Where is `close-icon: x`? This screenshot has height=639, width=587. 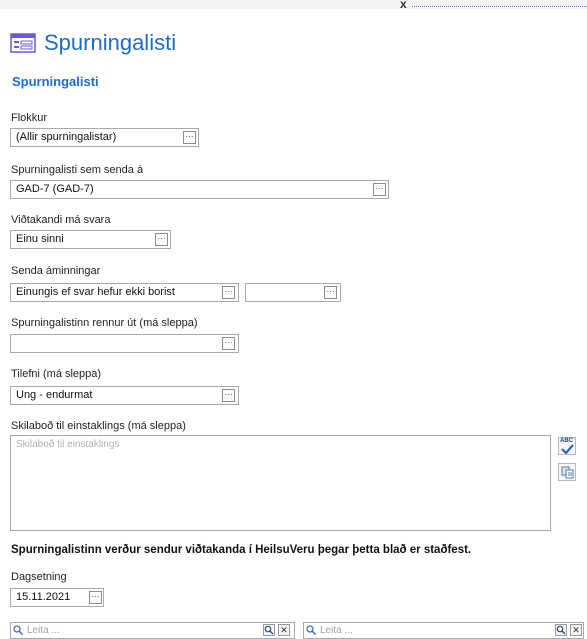 close-icon: x is located at coordinates (403, 5).